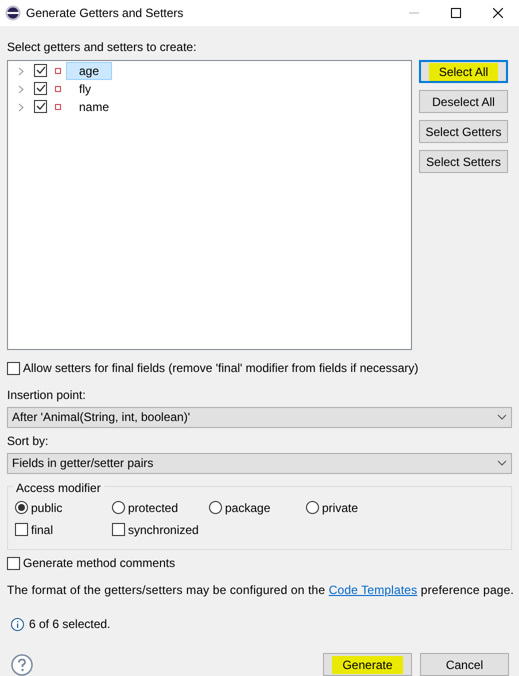  Describe the element at coordinates (105, 13) in the screenshot. I see `window-title: Generate Getters and Setters` at that location.